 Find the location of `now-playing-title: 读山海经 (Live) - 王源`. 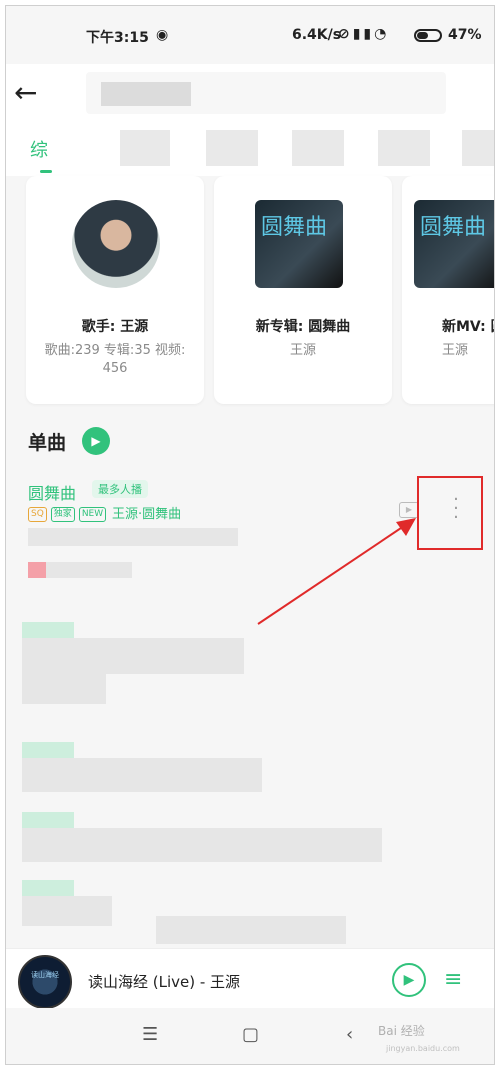

now-playing-title: 读山海经 (Live) - 王源 is located at coordinates (164, 981).